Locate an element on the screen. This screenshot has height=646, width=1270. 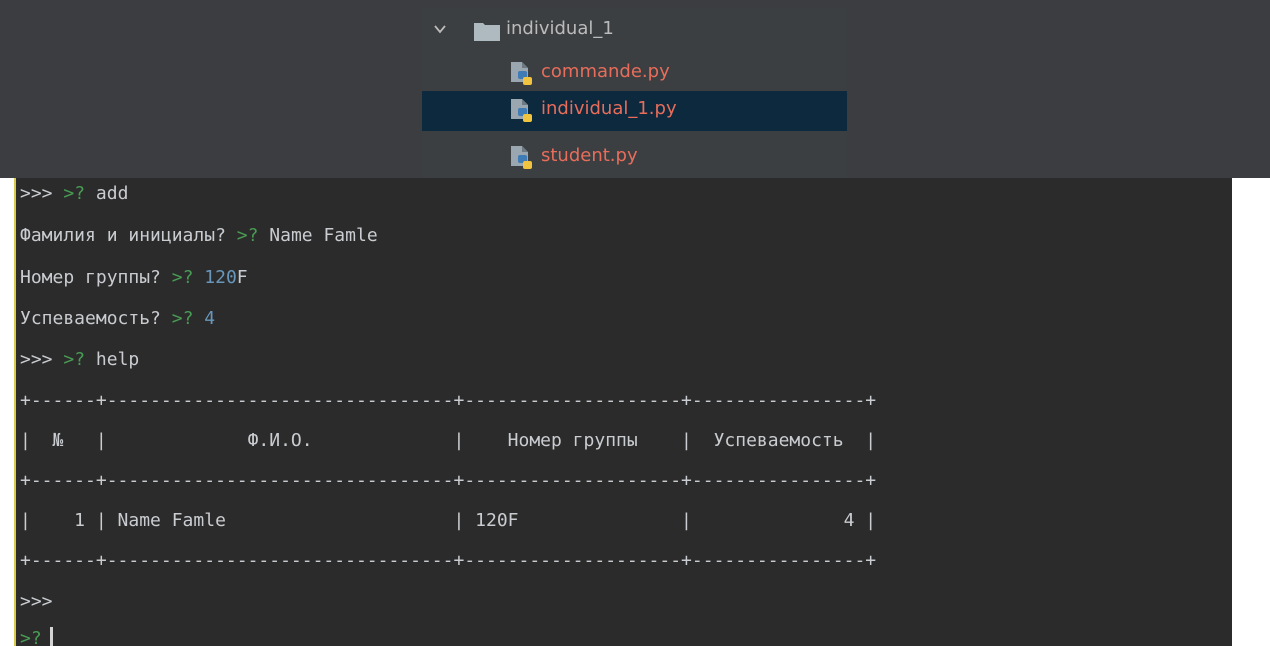
question-group: Номер группы? is located at coordinates (90, 277).